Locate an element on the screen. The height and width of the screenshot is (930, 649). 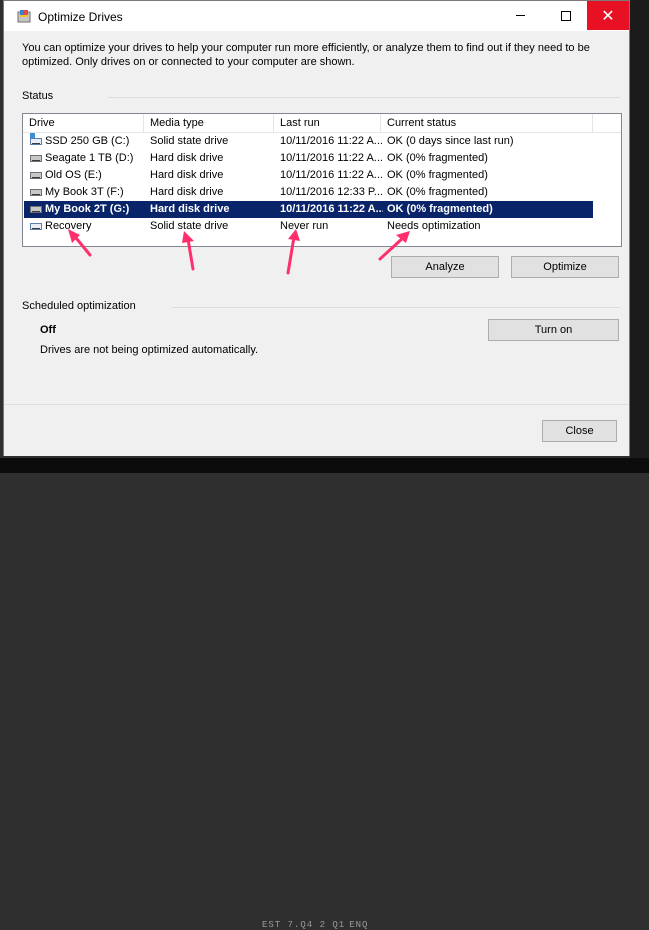
schedule-state: Off is located at coordinates (48, 330).